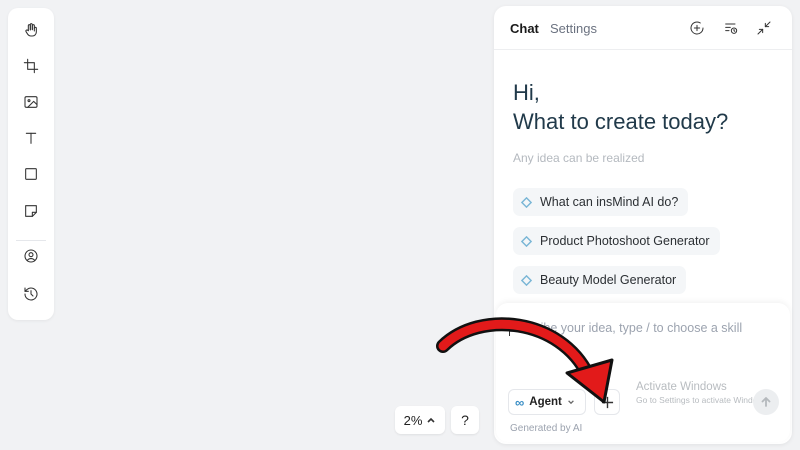 The height and width of the screenshot is (450, 800). Describe the element at coordinates (697, 28) in the screenshot. I see `new-chat-icon` at that location.